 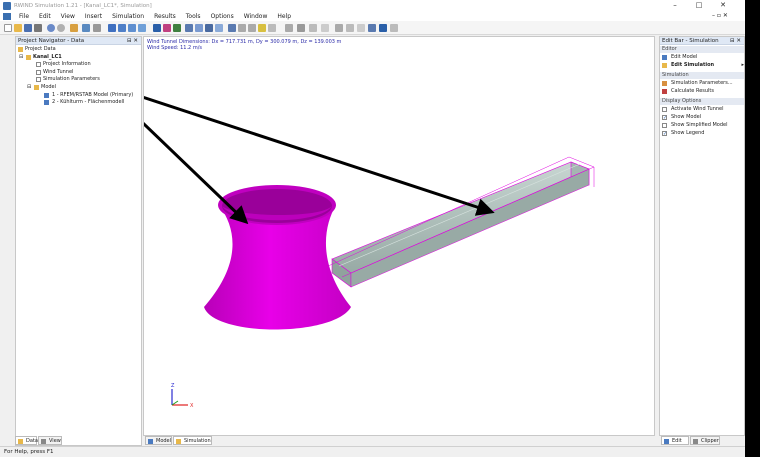 I want to click on view-top-icon, so click(x=142, y=28).